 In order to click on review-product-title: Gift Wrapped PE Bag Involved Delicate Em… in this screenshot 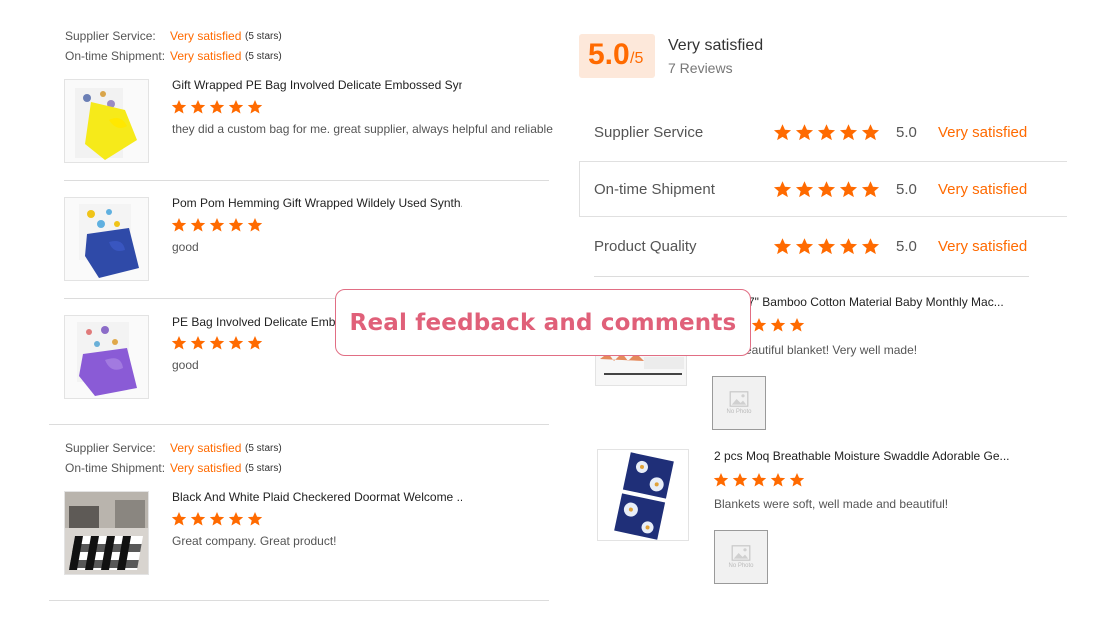, I will do `click(317, 85)`.